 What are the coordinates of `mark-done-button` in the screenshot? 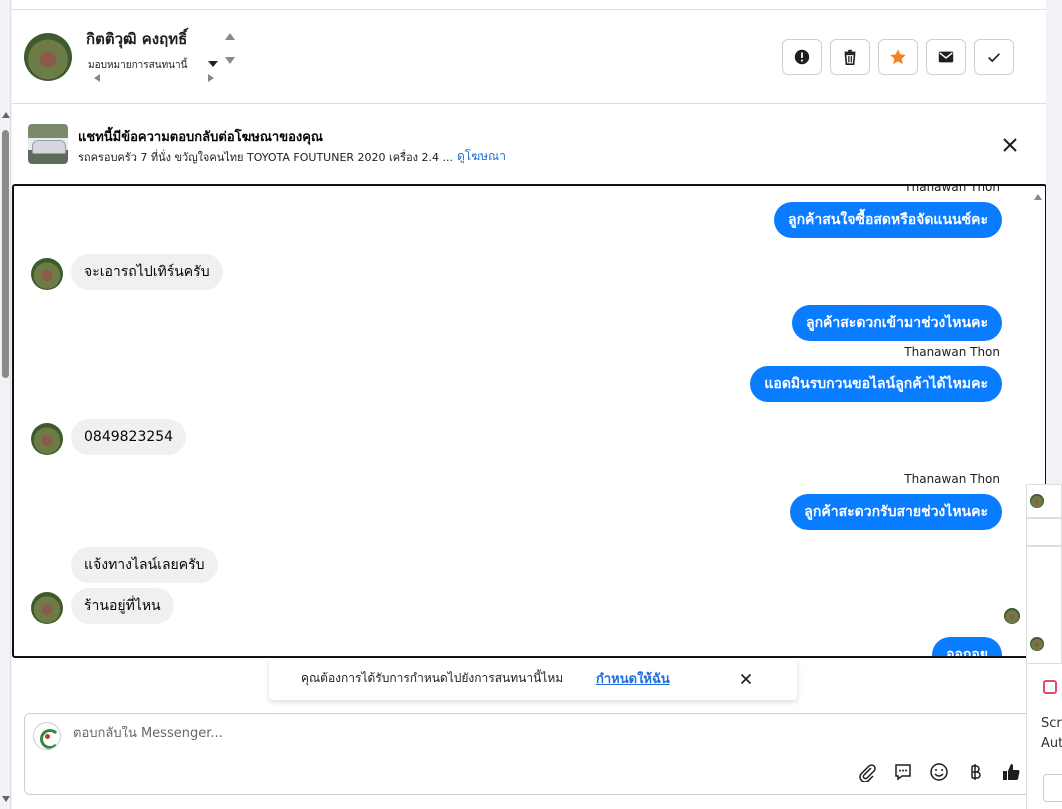 It's located at (994, 57).